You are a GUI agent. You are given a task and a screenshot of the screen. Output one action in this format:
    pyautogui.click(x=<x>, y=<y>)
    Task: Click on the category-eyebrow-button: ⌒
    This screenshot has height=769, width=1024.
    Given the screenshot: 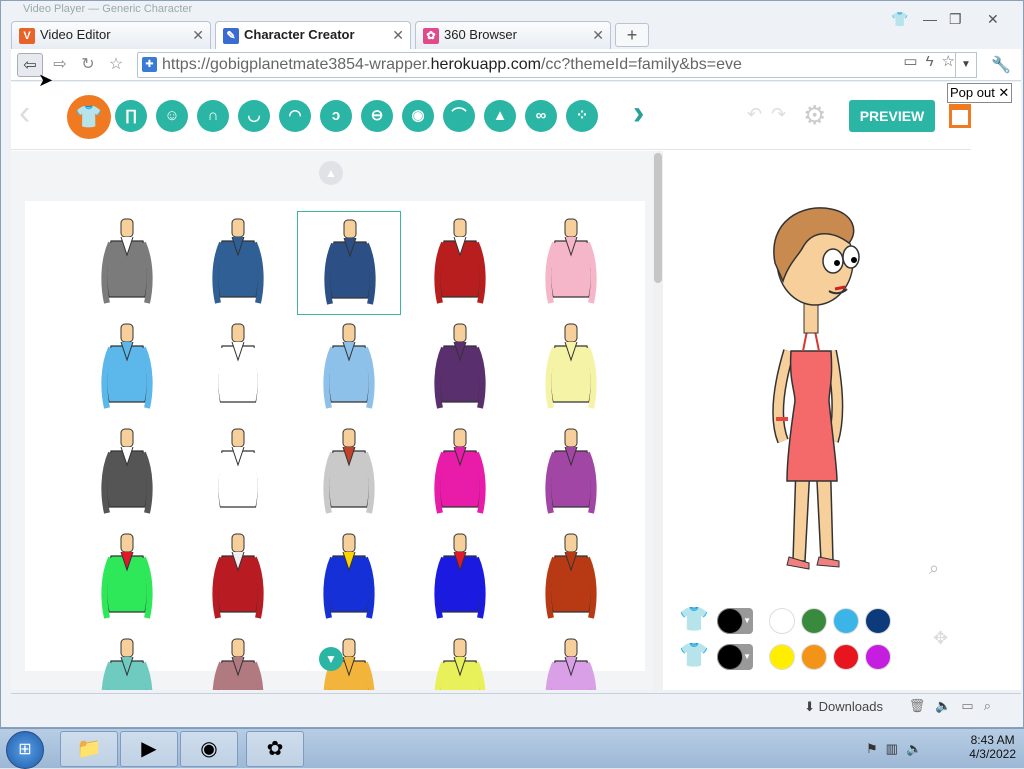 What is the action you would take?
    pyautogui.click(x=459, y=116)
    